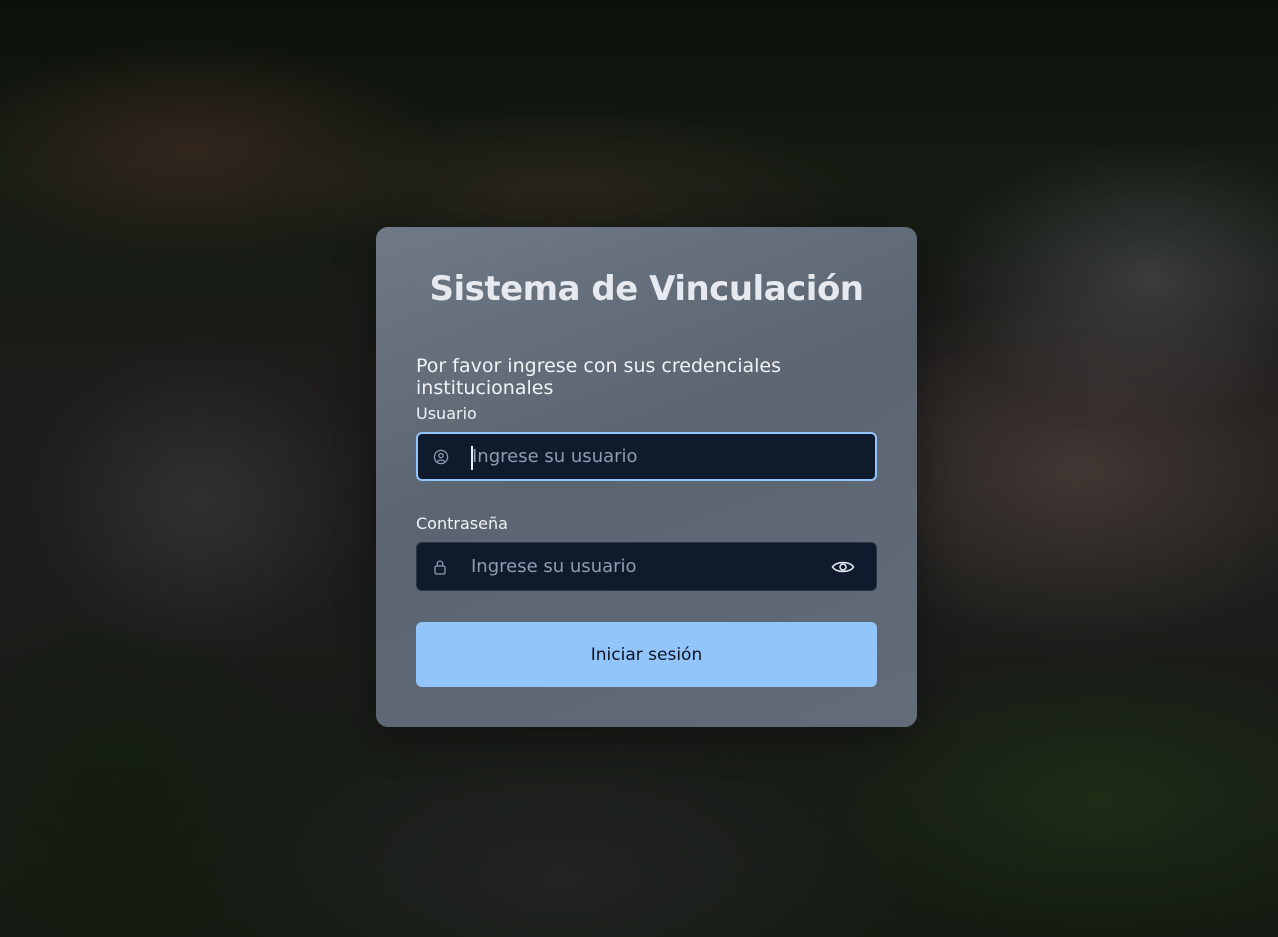 This screenshot has width=1278, height=937. Describe the element at coordinates (641, 566) in the screenshot. I see `password-input` at that location.